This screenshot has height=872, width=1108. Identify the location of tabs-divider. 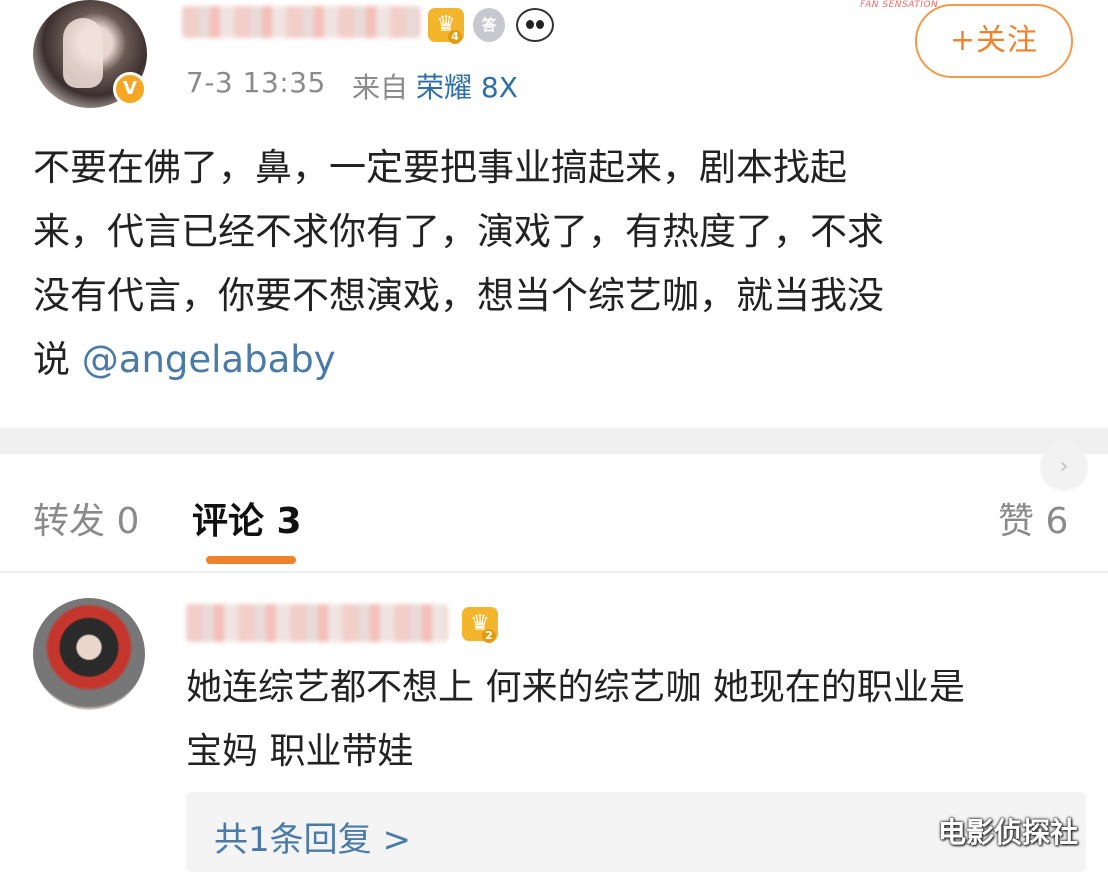
(554, 572).